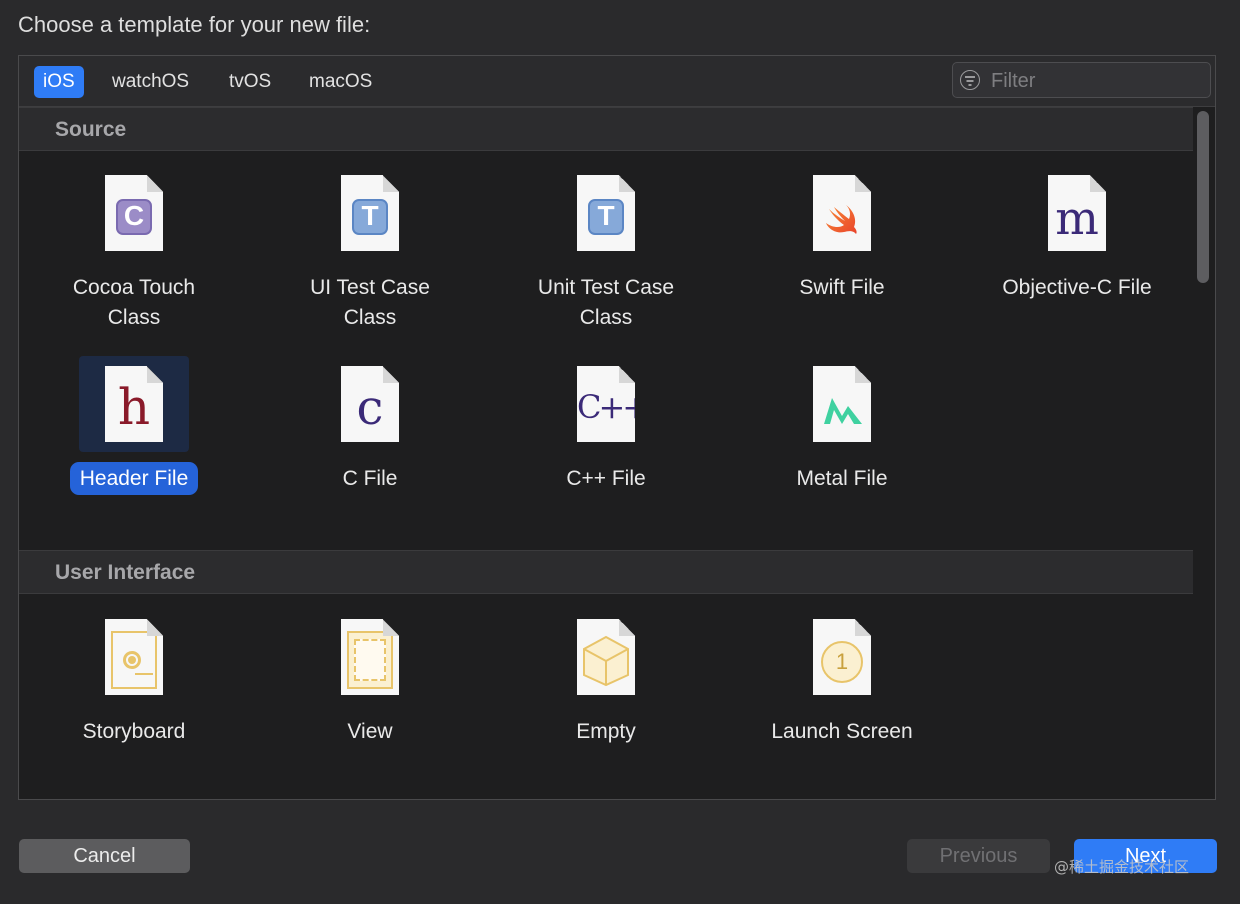 The height and width of the screenshot is (904, 1240). I want to click on vertical-scrollbar, so click(1203, 197).